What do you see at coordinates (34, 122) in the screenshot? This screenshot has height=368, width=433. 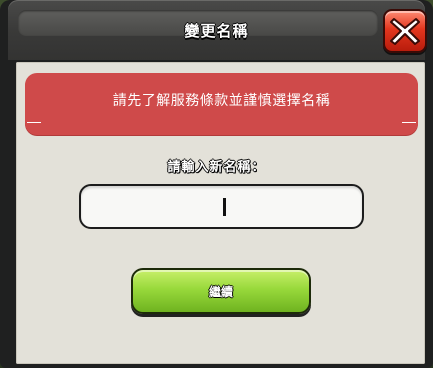 I see `notice-divider-left` at bounding box center [34, 122].